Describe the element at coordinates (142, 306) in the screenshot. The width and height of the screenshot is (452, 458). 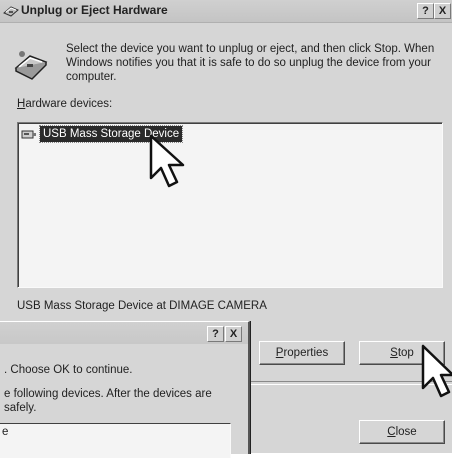
I see `device-status-text: USB Mass Storage Device at DIMAGE CAMERA` at that location.